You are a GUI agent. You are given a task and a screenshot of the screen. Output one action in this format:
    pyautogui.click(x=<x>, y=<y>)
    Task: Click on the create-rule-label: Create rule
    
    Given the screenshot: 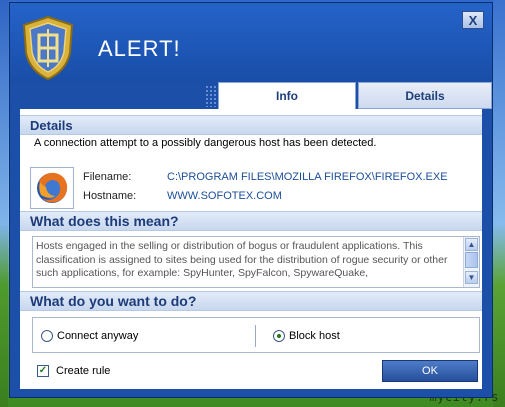 What is the action you would take?
    pyautogui.click(x=83, y=371)
    